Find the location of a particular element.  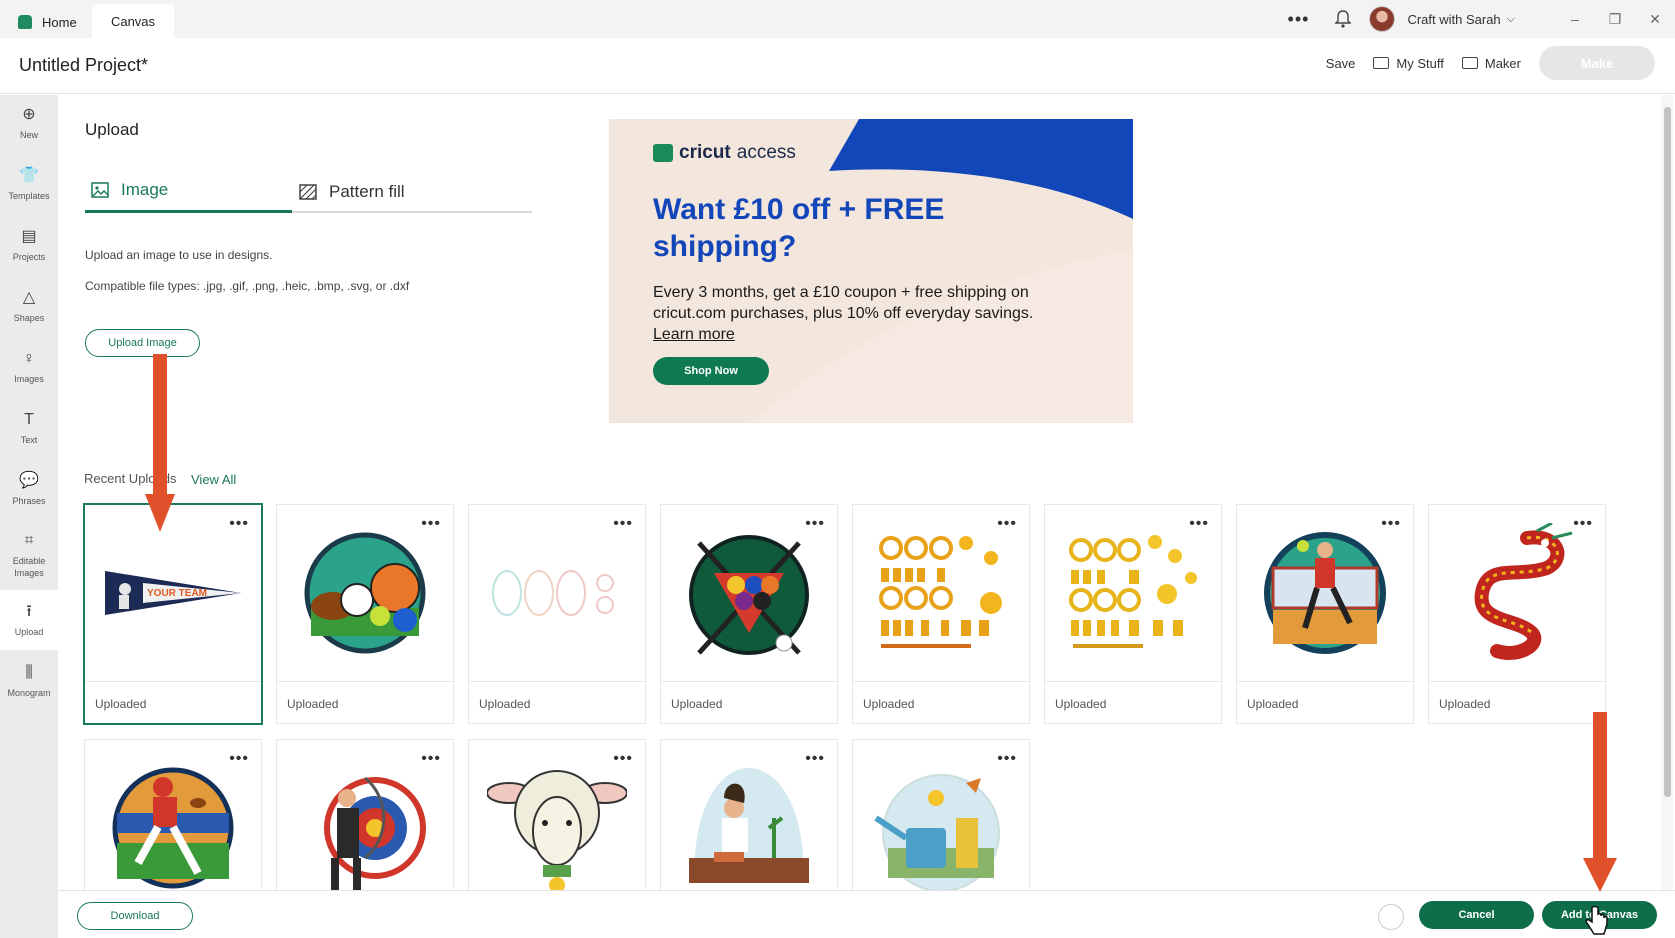

tab-canvas: Canvas is located at coordinates (133, 21).